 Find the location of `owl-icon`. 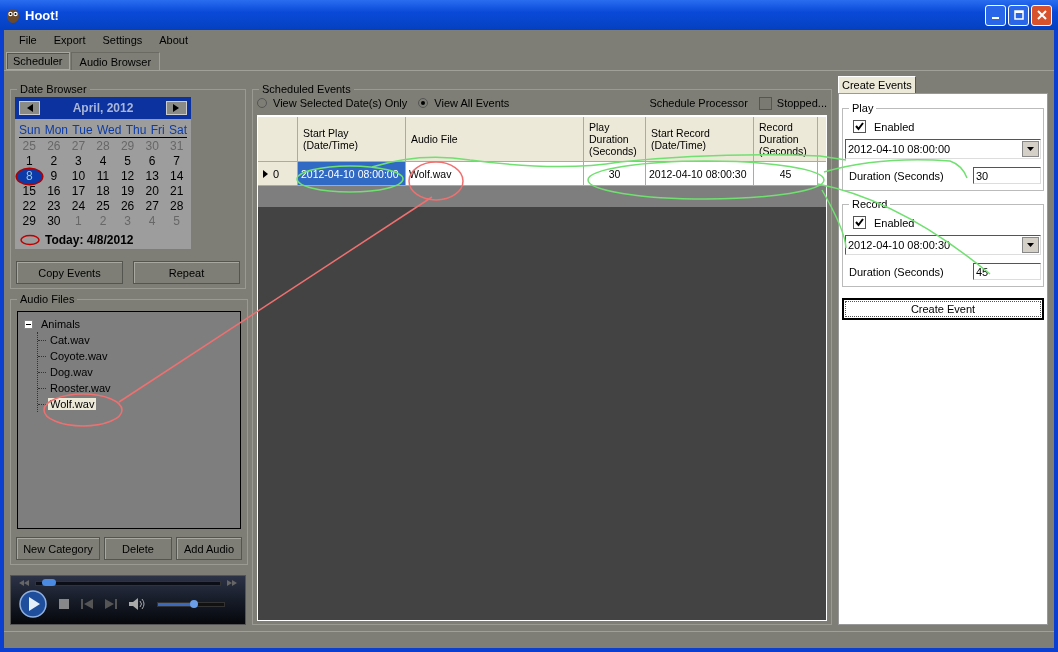

owl-icon is located at coordinates (13, 15).